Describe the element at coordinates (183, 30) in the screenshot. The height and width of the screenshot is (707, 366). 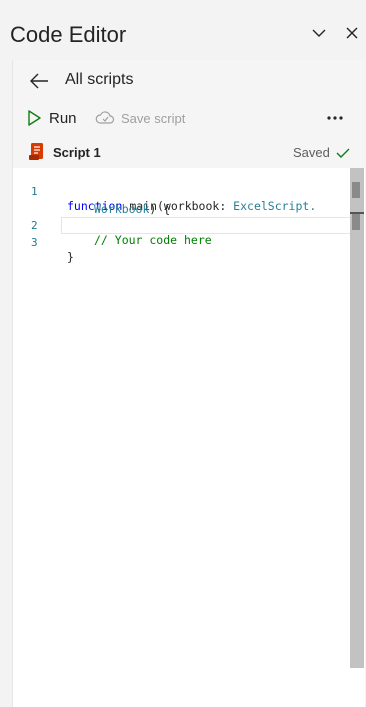
I see `pane-header: Code Editor` at that location.